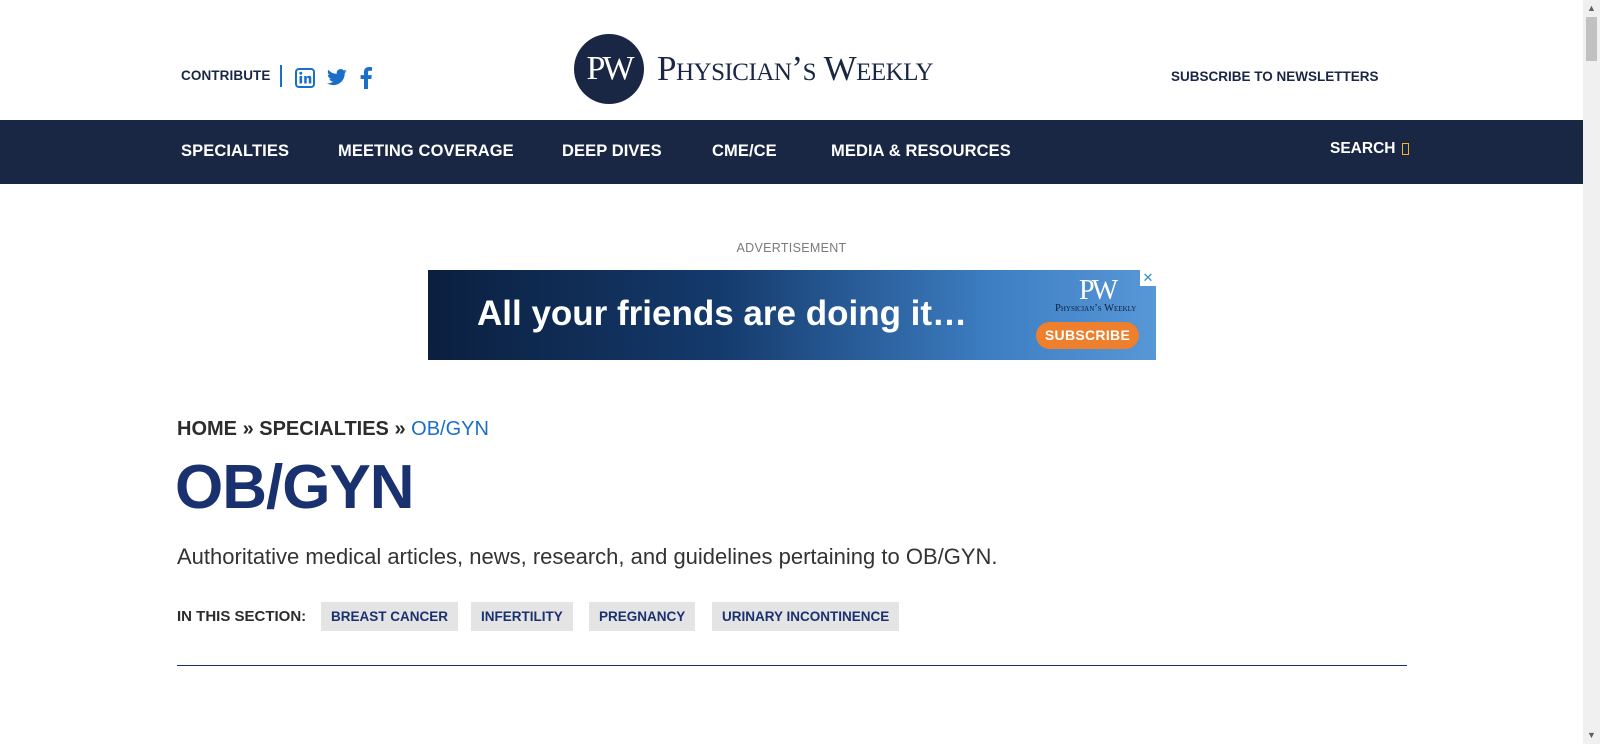  What do you see at coordinates (366, 78) in the screenshot?
I see `facebook-icon` at bounding box center [366, 78].